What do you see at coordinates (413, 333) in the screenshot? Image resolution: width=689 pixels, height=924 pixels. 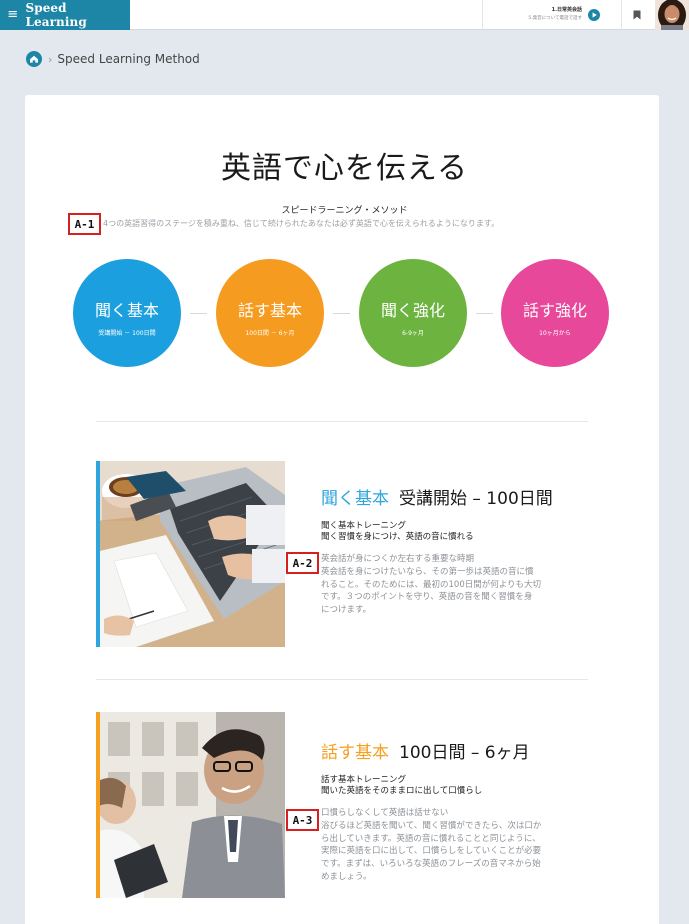 I see `stage-period: 6-9ヶ月` at bounding box center [413, 333].